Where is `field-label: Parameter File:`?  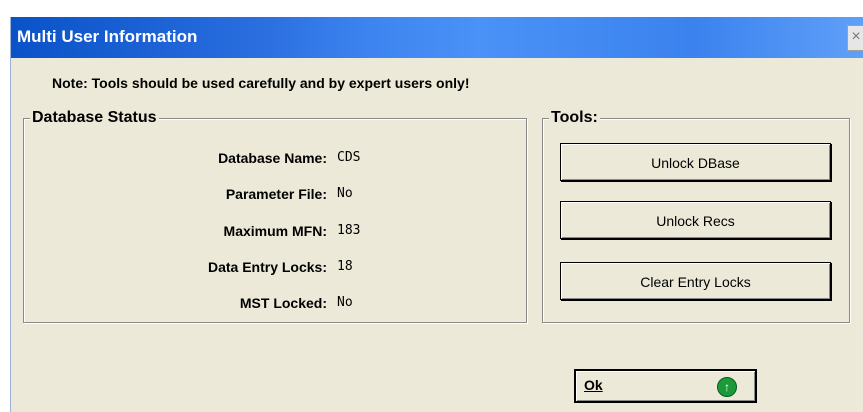
field-label: Parameter File: is located at coordinates (276, 194).